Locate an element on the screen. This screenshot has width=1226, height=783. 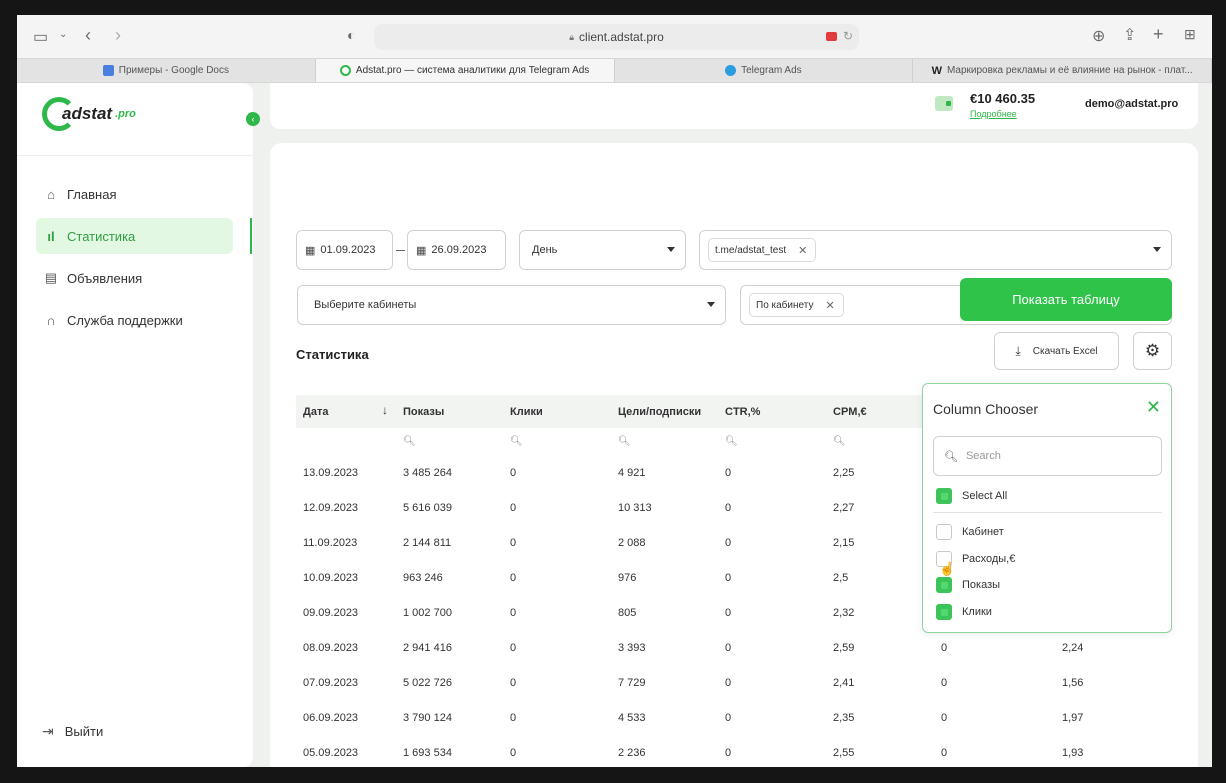
column-header-impressions: Показы is located at coordinates (449, 411).